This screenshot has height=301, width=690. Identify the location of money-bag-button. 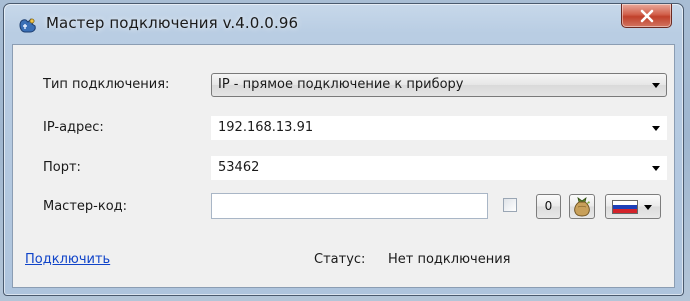
(582, 206).